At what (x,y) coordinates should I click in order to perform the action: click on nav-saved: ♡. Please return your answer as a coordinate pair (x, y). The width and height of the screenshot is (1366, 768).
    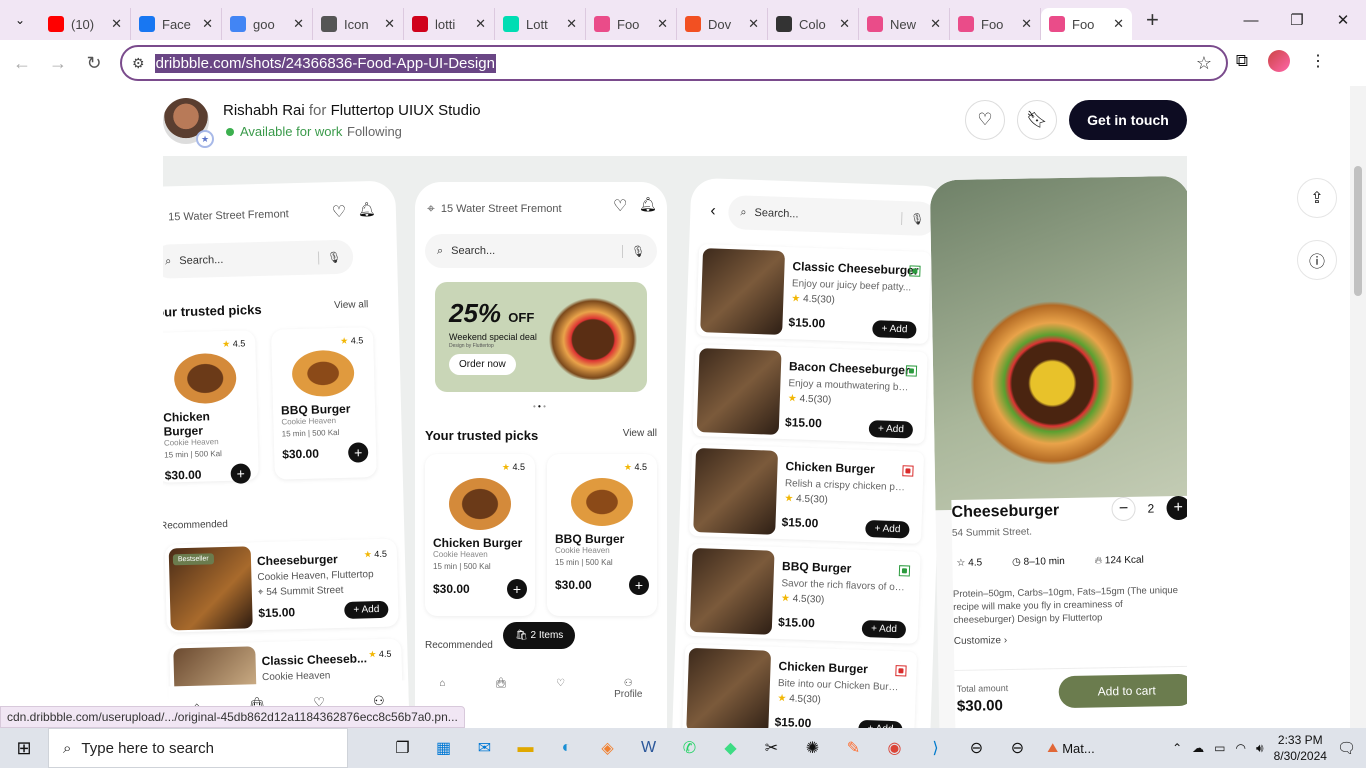
    Looking at the image, I should click on (560, 683).